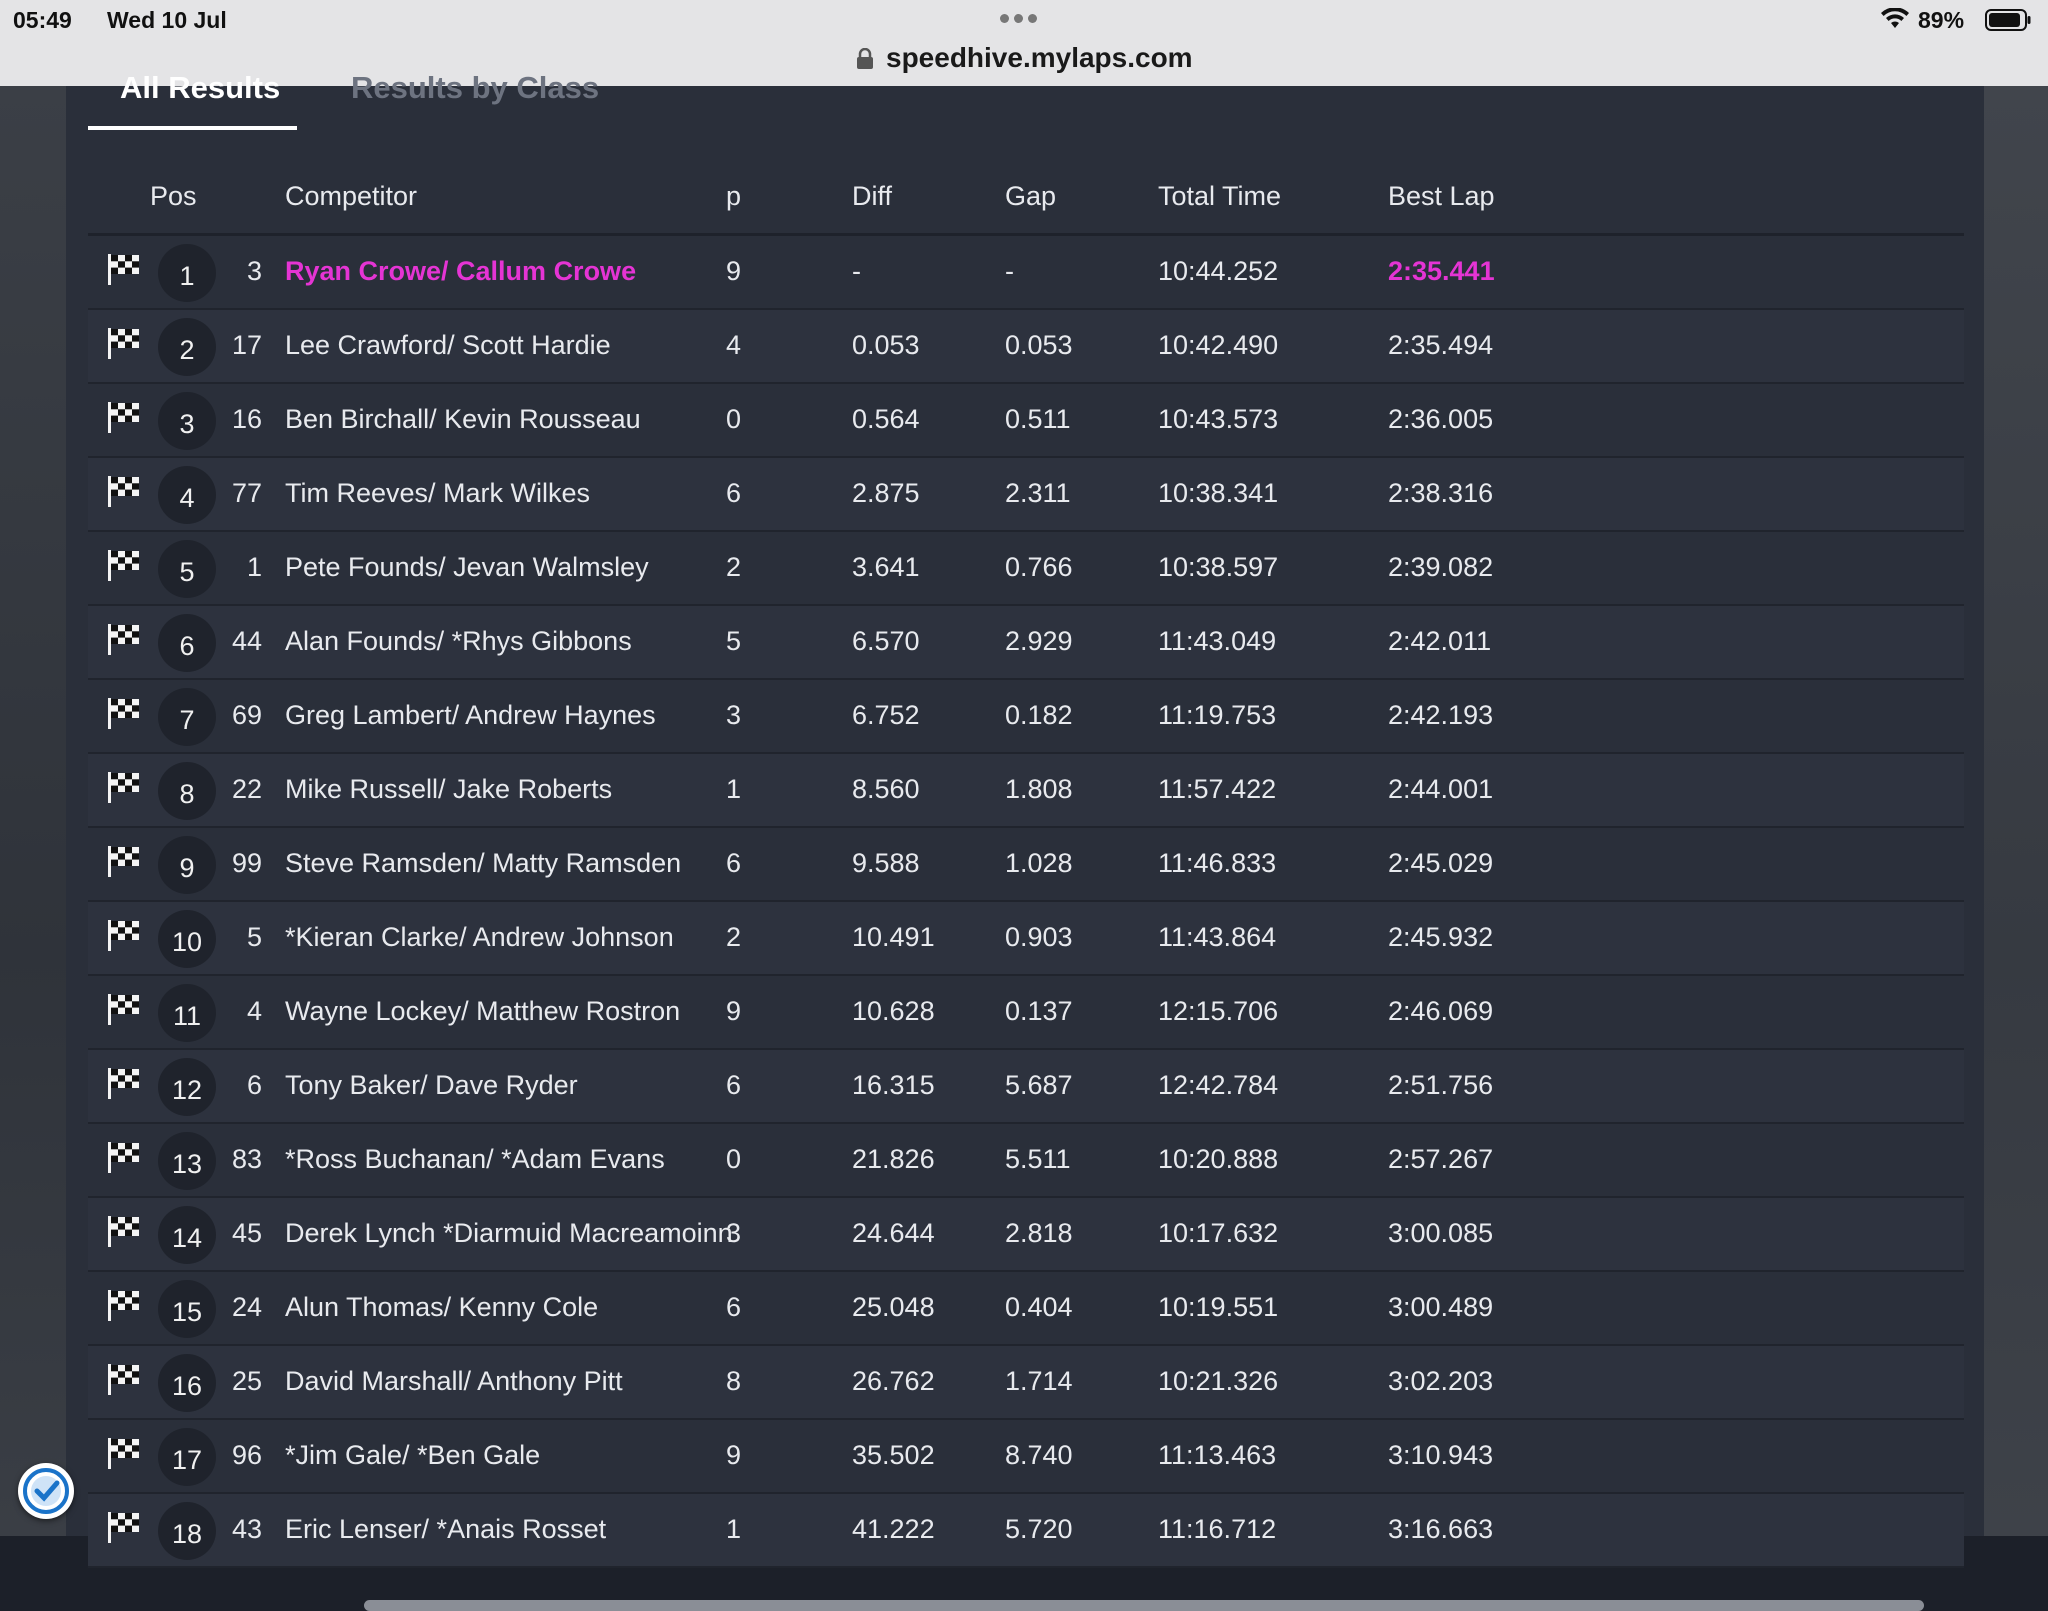  Describe the element at coordinates (1217, 641) in the screenshot. I see `total-time-value: 11:43.049` at that location.